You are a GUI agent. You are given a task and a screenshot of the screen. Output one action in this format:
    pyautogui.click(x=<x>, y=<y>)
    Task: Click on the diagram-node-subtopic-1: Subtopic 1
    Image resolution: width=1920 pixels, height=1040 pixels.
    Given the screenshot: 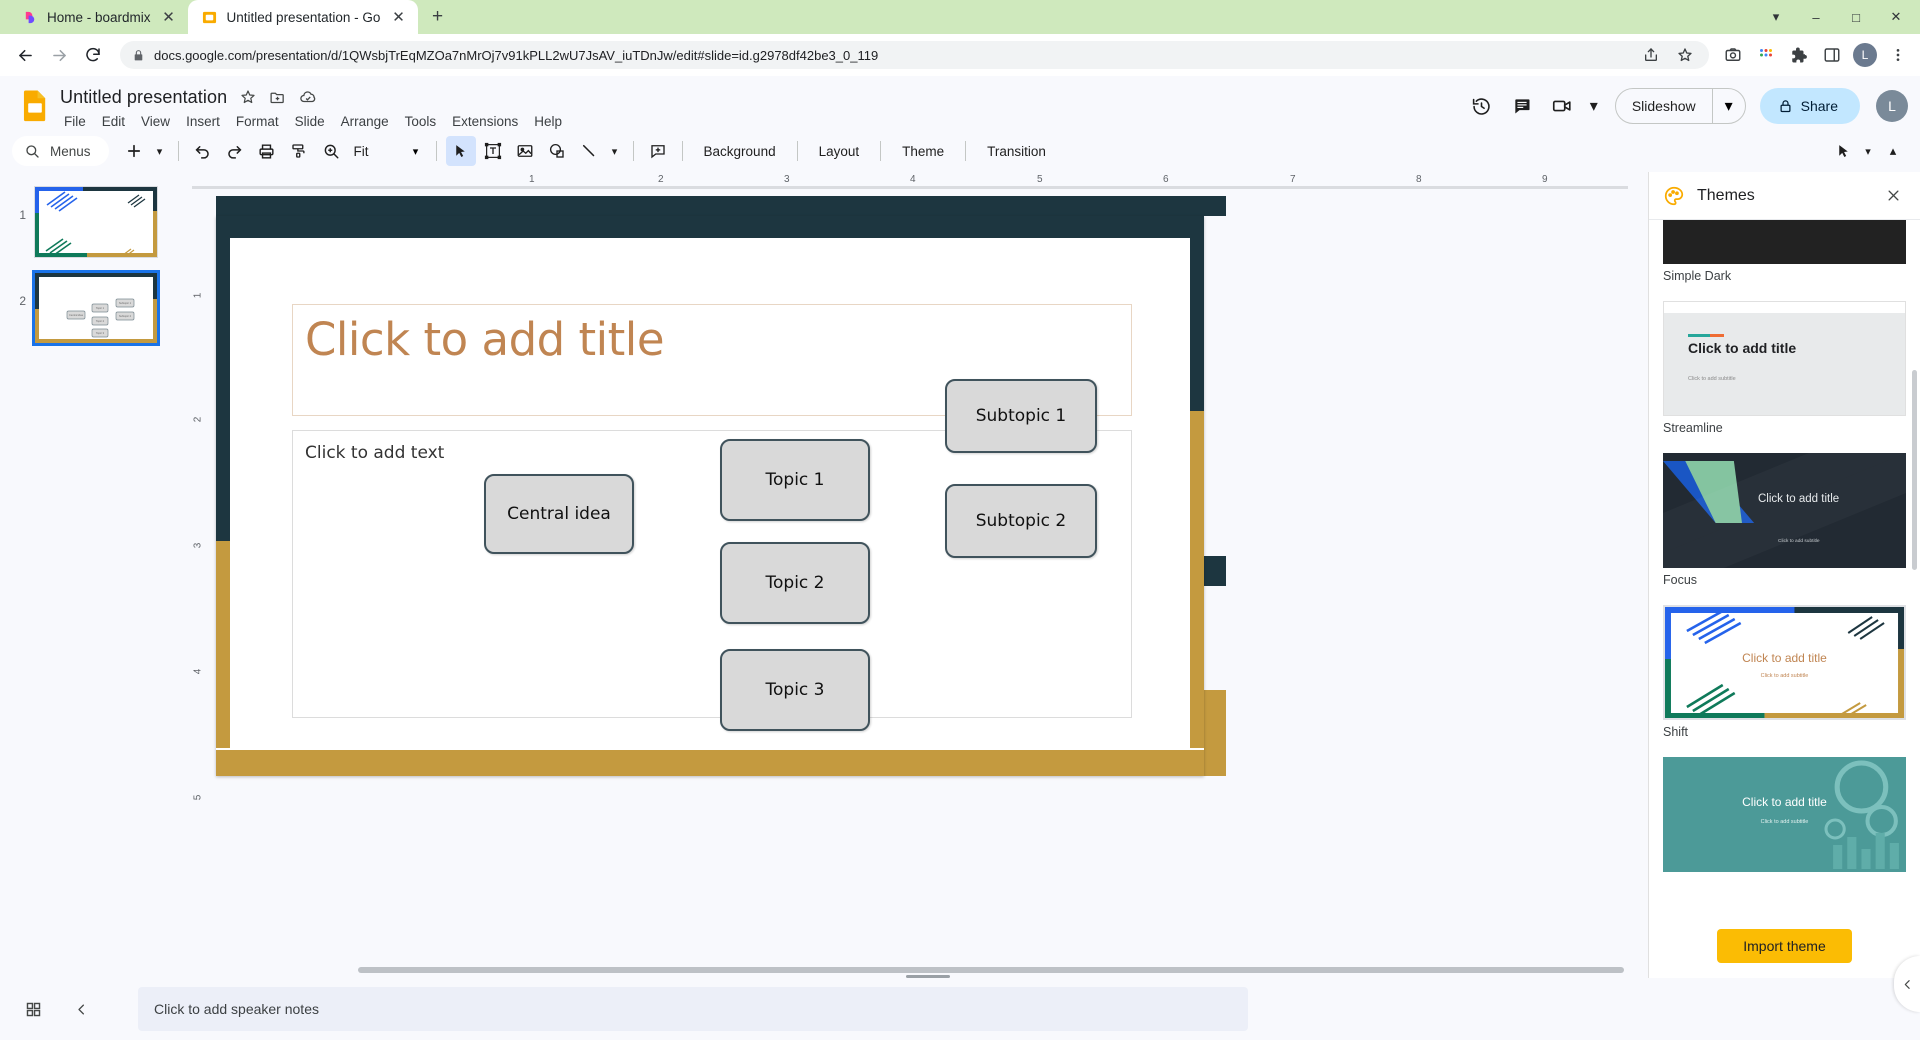 What is the action you would take?
    pyautogui.click(x=1021, y=416)
    